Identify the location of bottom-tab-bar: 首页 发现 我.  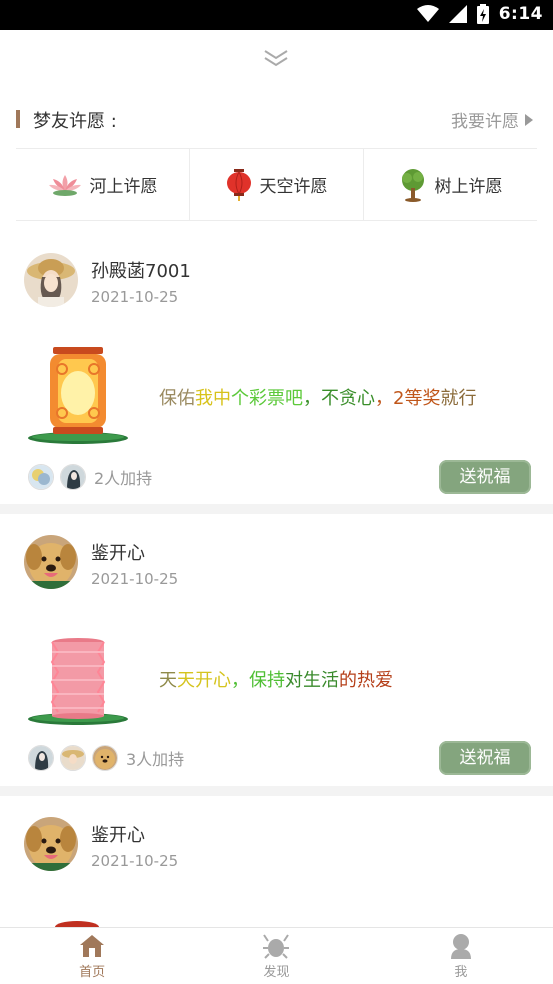
(276, 955).